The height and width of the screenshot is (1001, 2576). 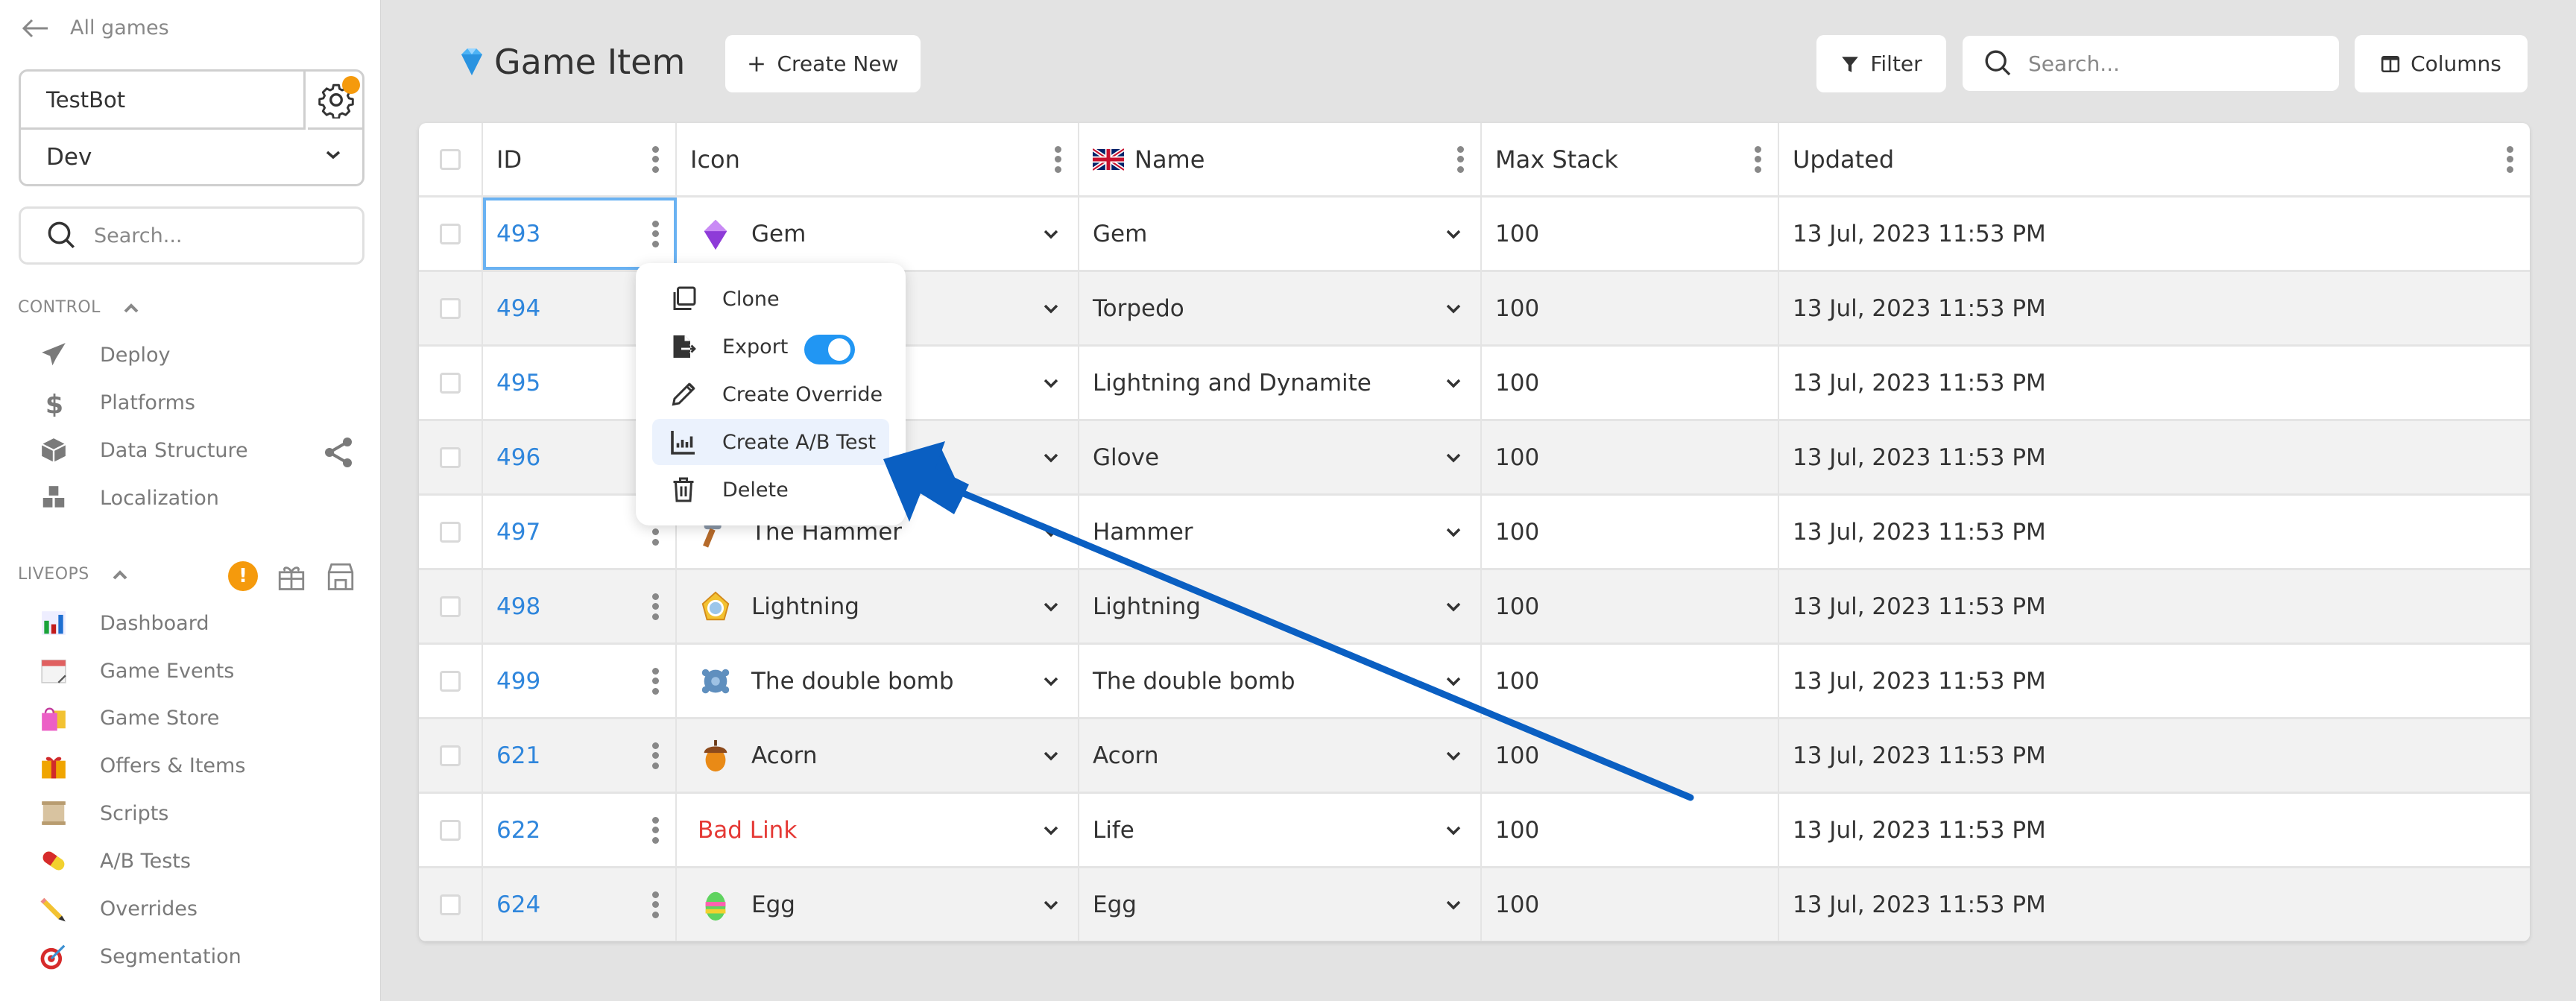 I want to click on column-header-updated: Updated, so click(x=2154, y=159).